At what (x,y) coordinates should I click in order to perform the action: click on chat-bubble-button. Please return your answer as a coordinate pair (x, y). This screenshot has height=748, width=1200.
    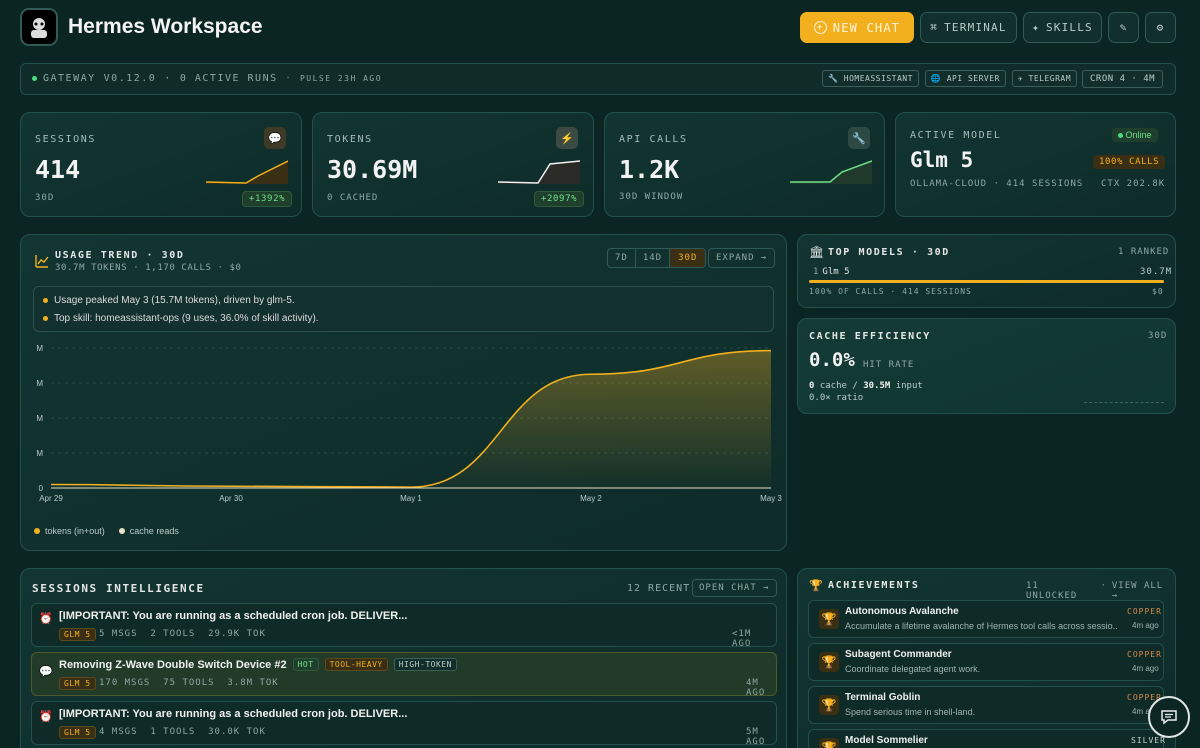
    Looking at the image, I should click on (1169, 717).